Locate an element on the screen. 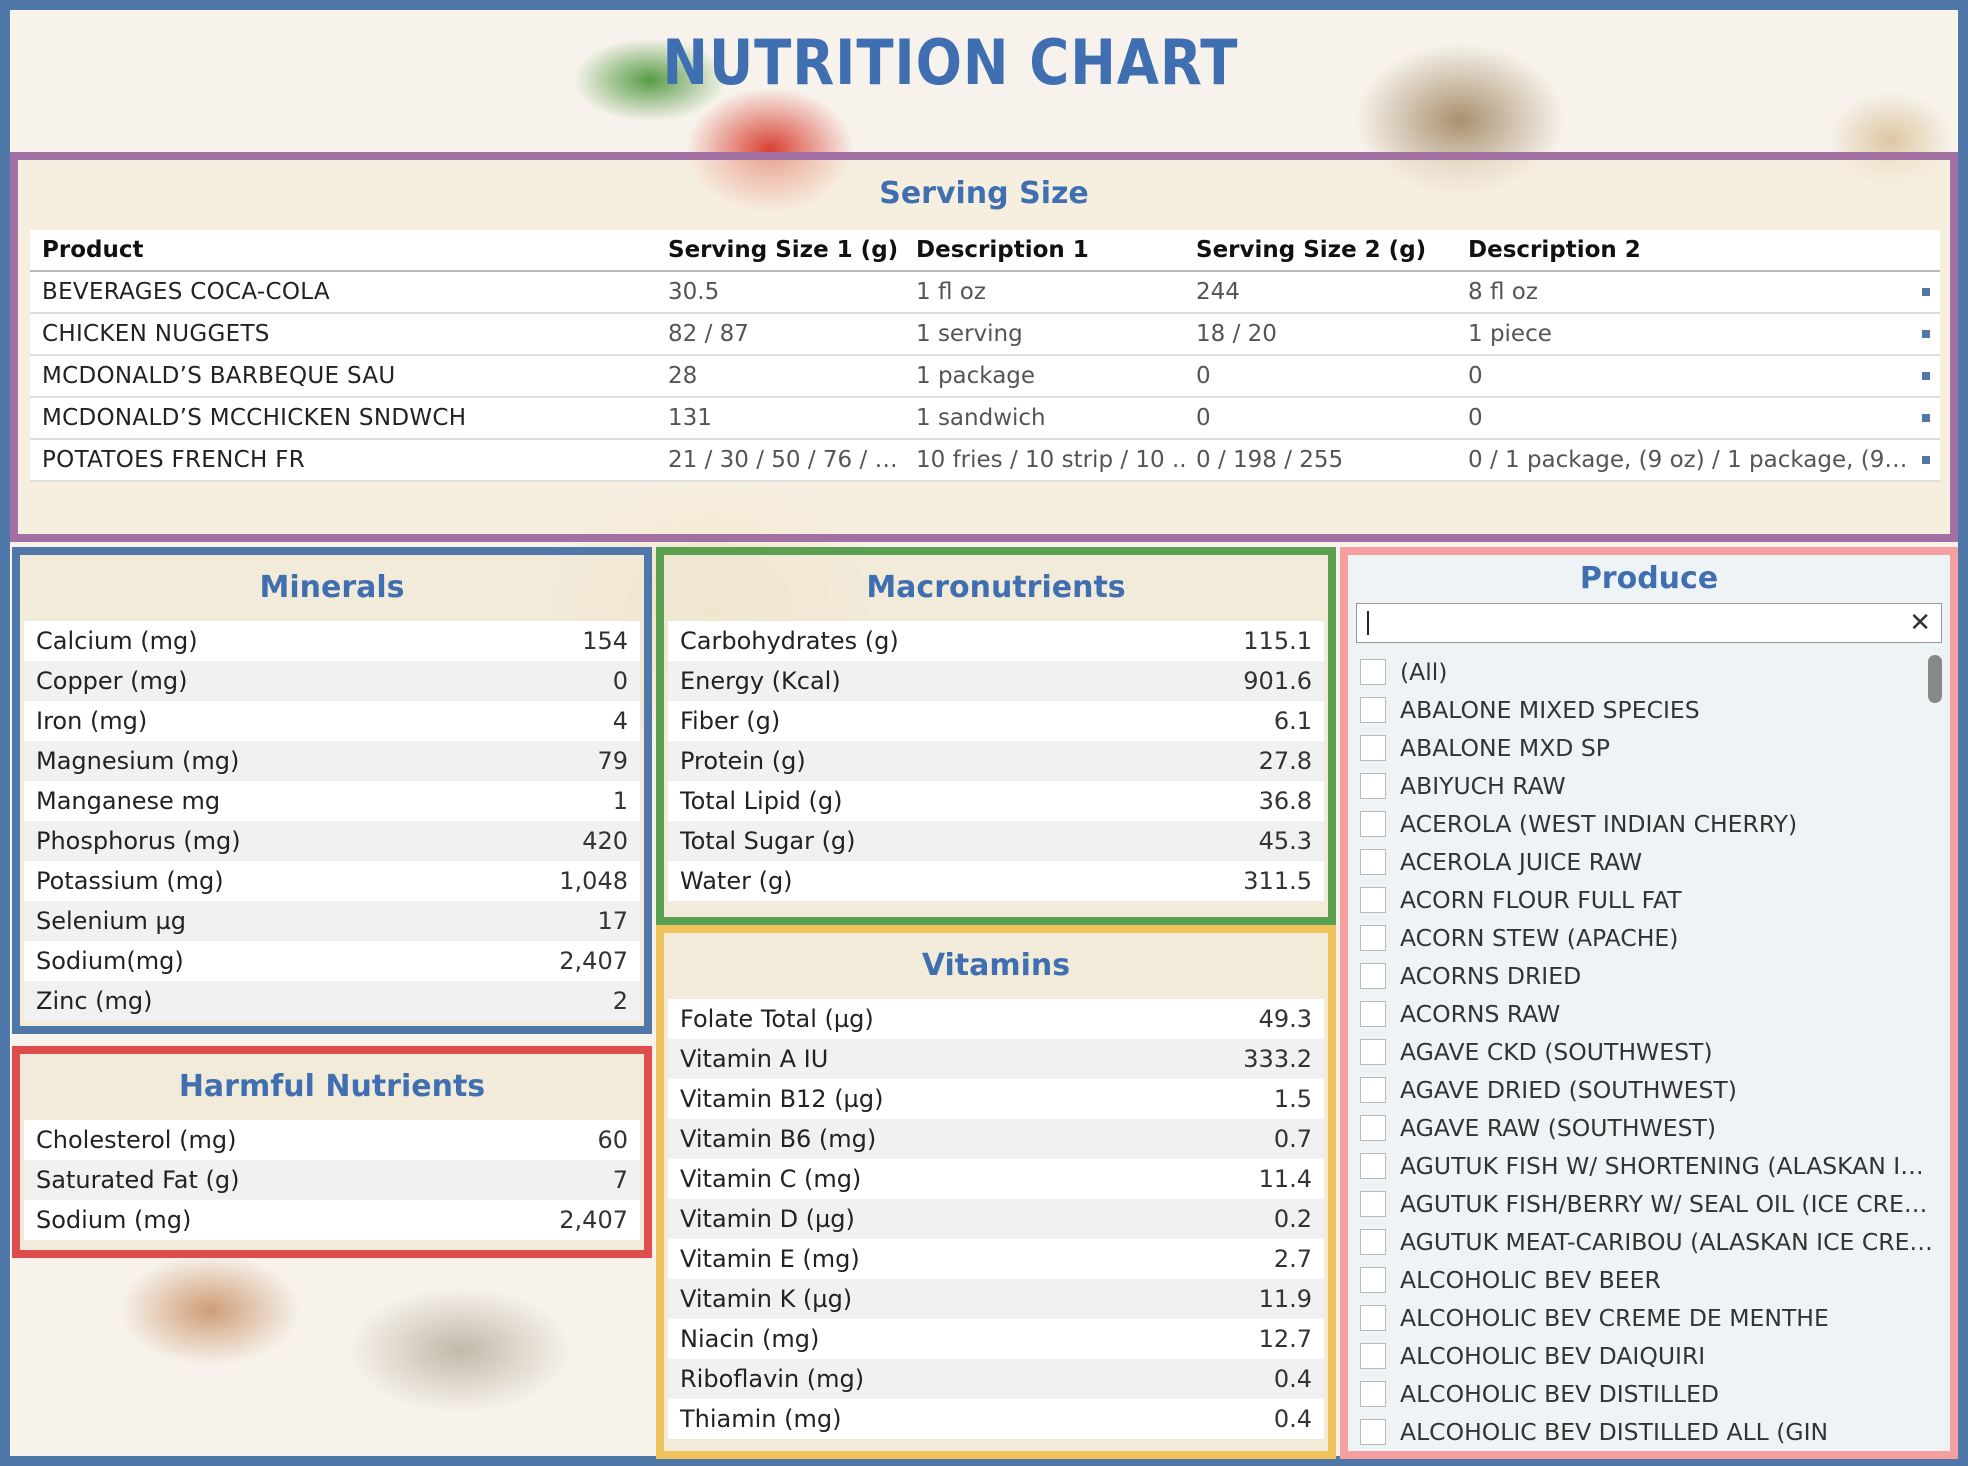 Image resolution: width=1968 pixels, height=1466 pixels. produce-checkbox-item: ALCOHOLIC BEV DISTILLED ALL (GIN is located at coordinates (1646, 1432).